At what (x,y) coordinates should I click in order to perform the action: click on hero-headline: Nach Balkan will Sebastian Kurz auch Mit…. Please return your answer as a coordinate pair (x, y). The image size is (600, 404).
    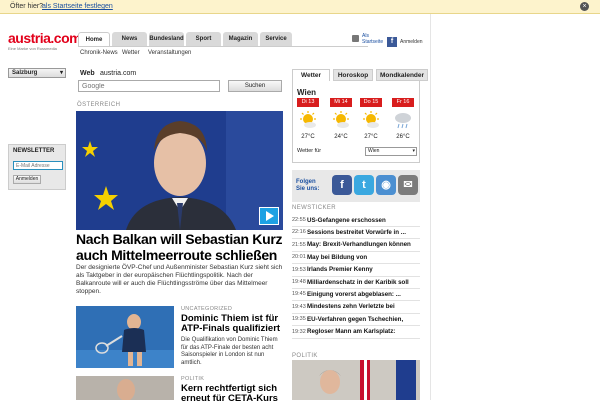
    Looking at the image, I should click on (181, 247).